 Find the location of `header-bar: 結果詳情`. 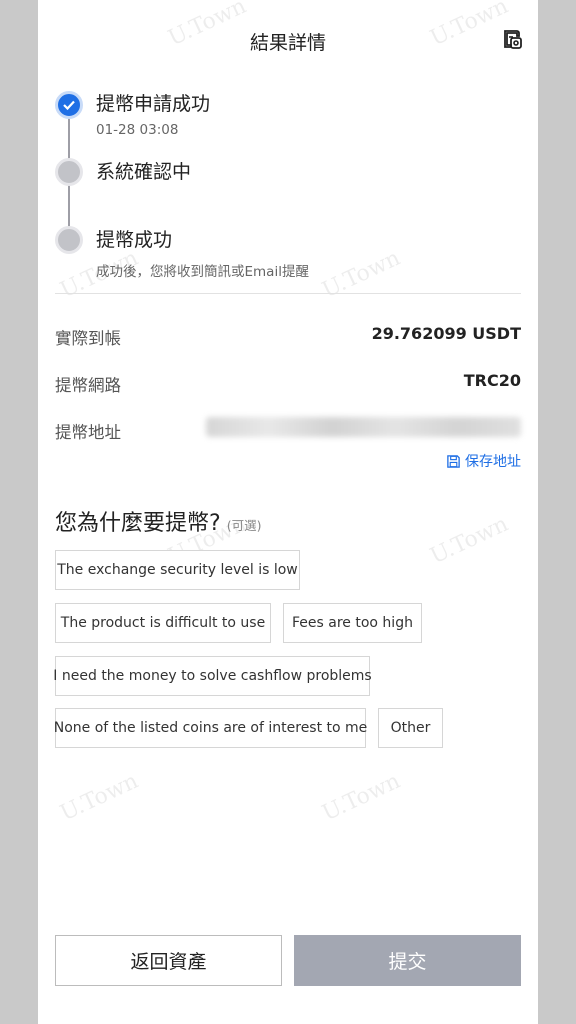

header-bar: 結果詳情 is located at coordinates (288, 40).